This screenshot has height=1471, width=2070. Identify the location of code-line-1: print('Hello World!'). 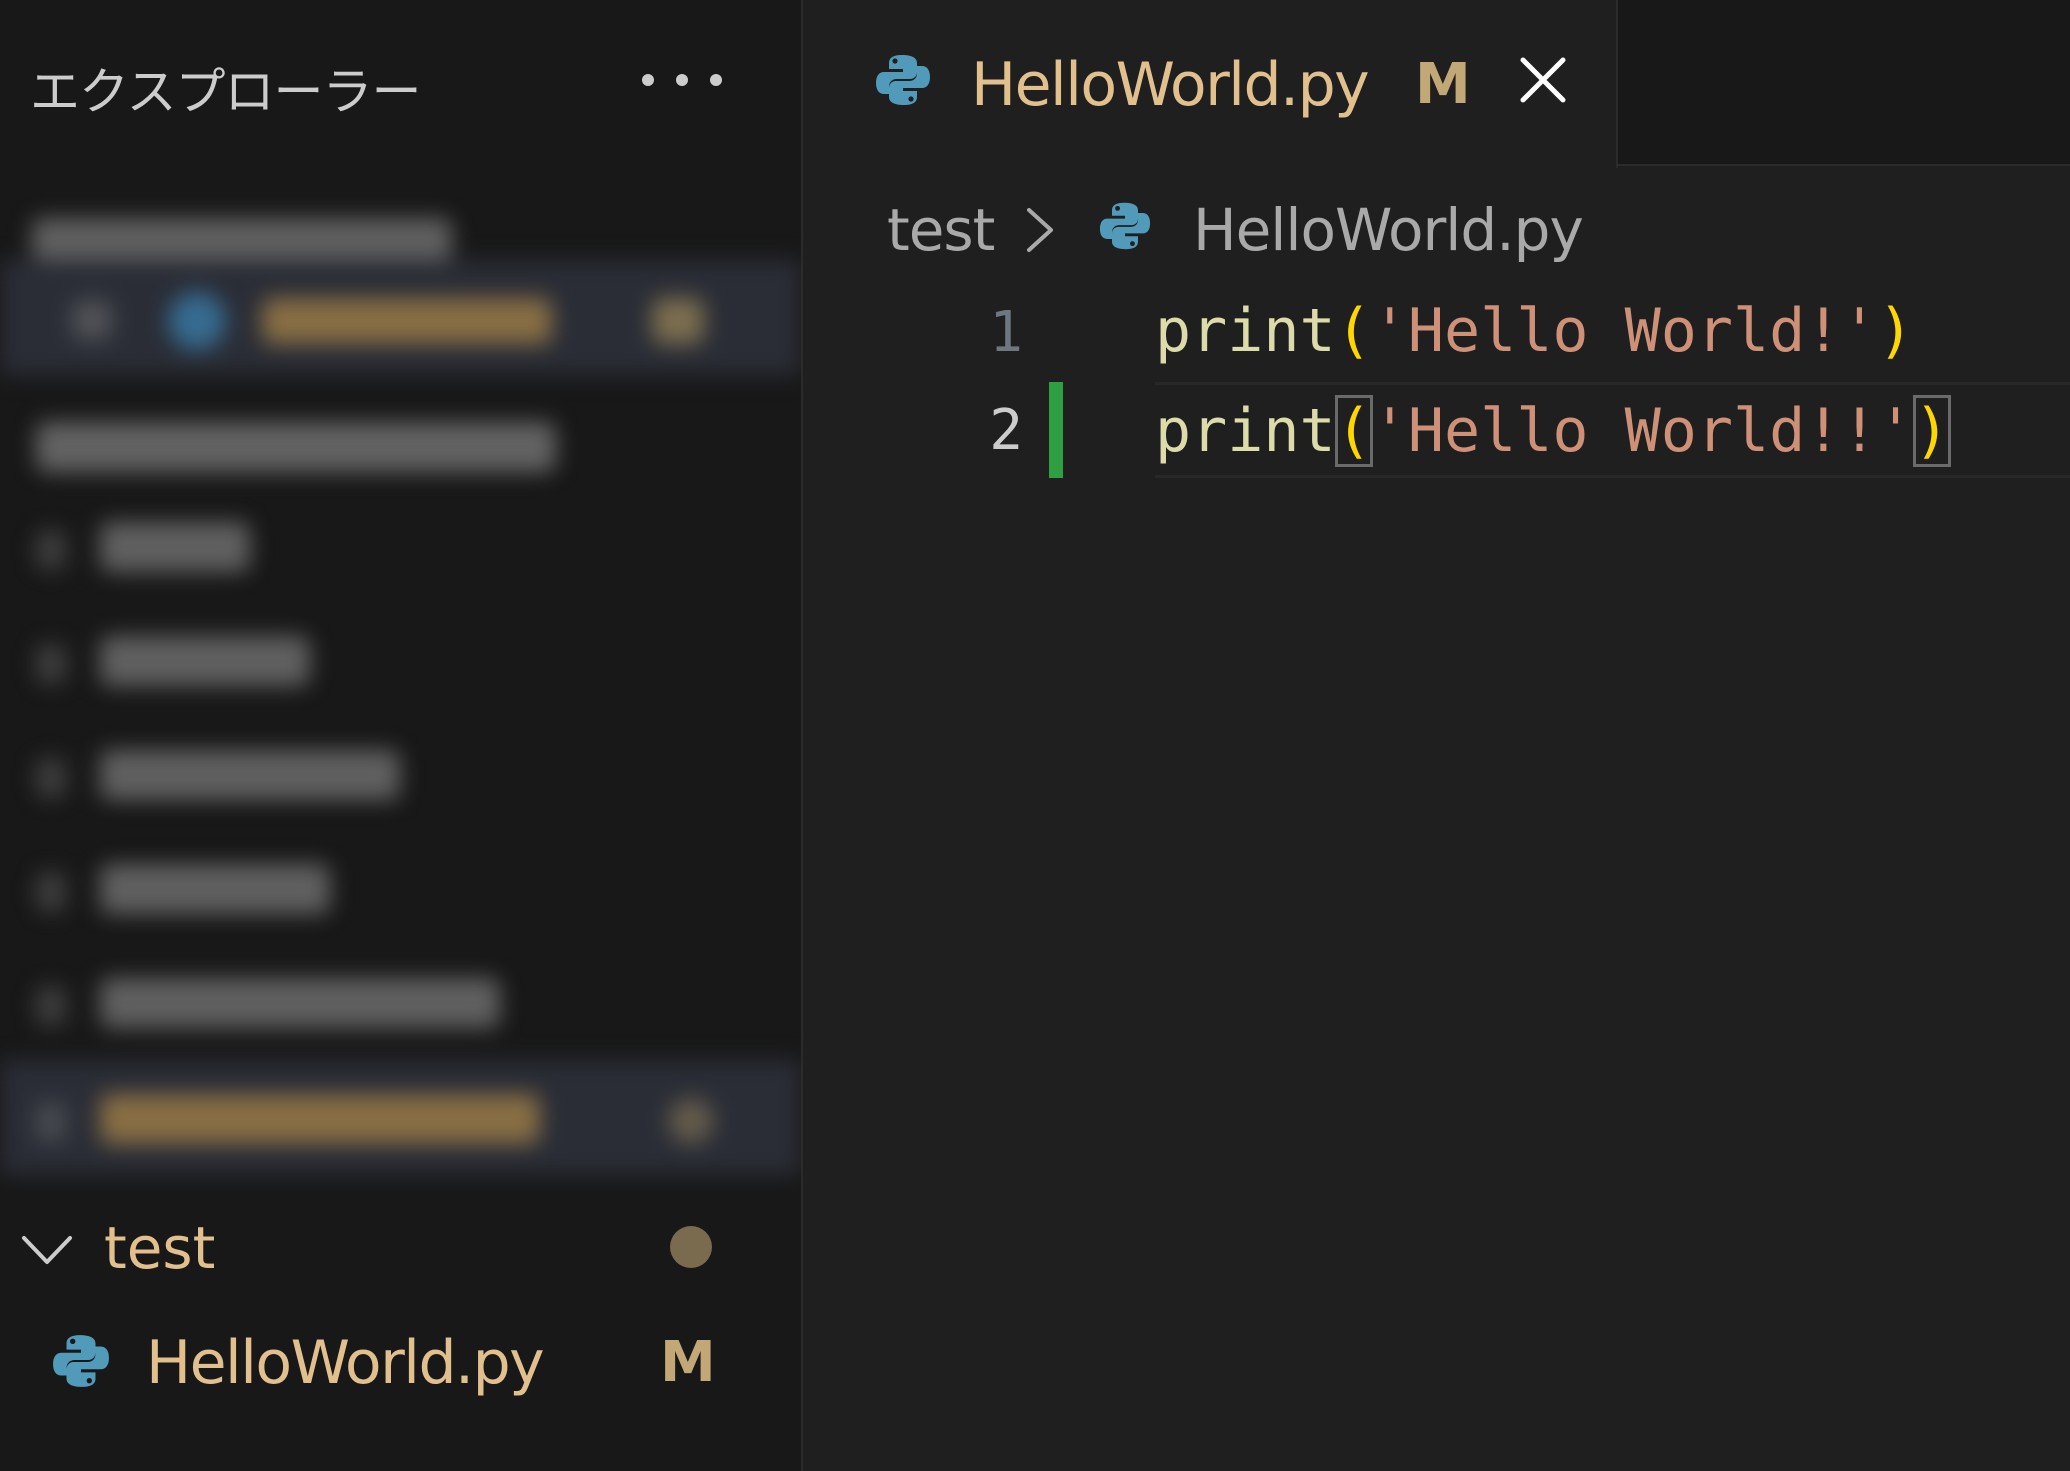
(1534, 331).